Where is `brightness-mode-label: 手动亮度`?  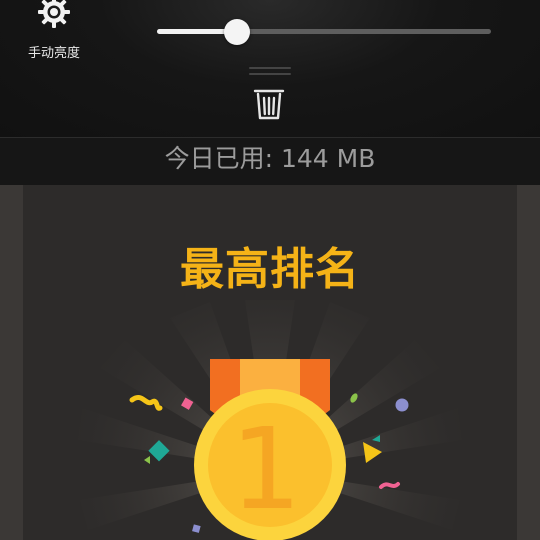 brightness-mode-label: 手动亮度 is located at coordinates (54, 54).